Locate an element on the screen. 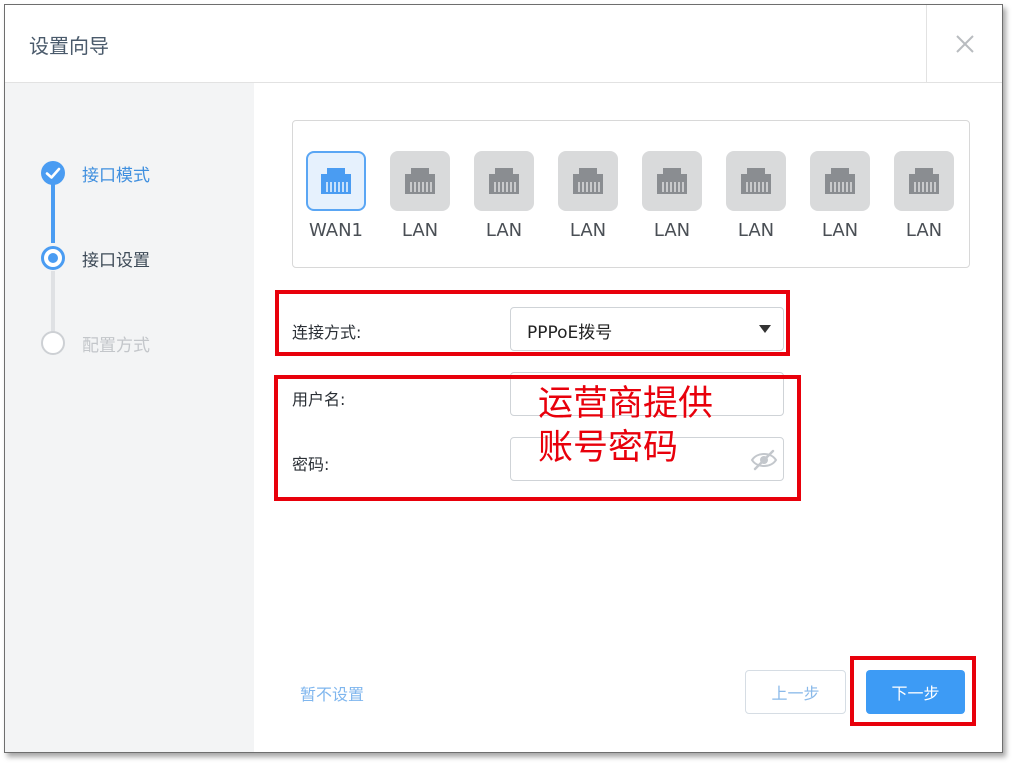 The image size is (1018, 769). highlight-next-box is located at coordinates (913, 691).